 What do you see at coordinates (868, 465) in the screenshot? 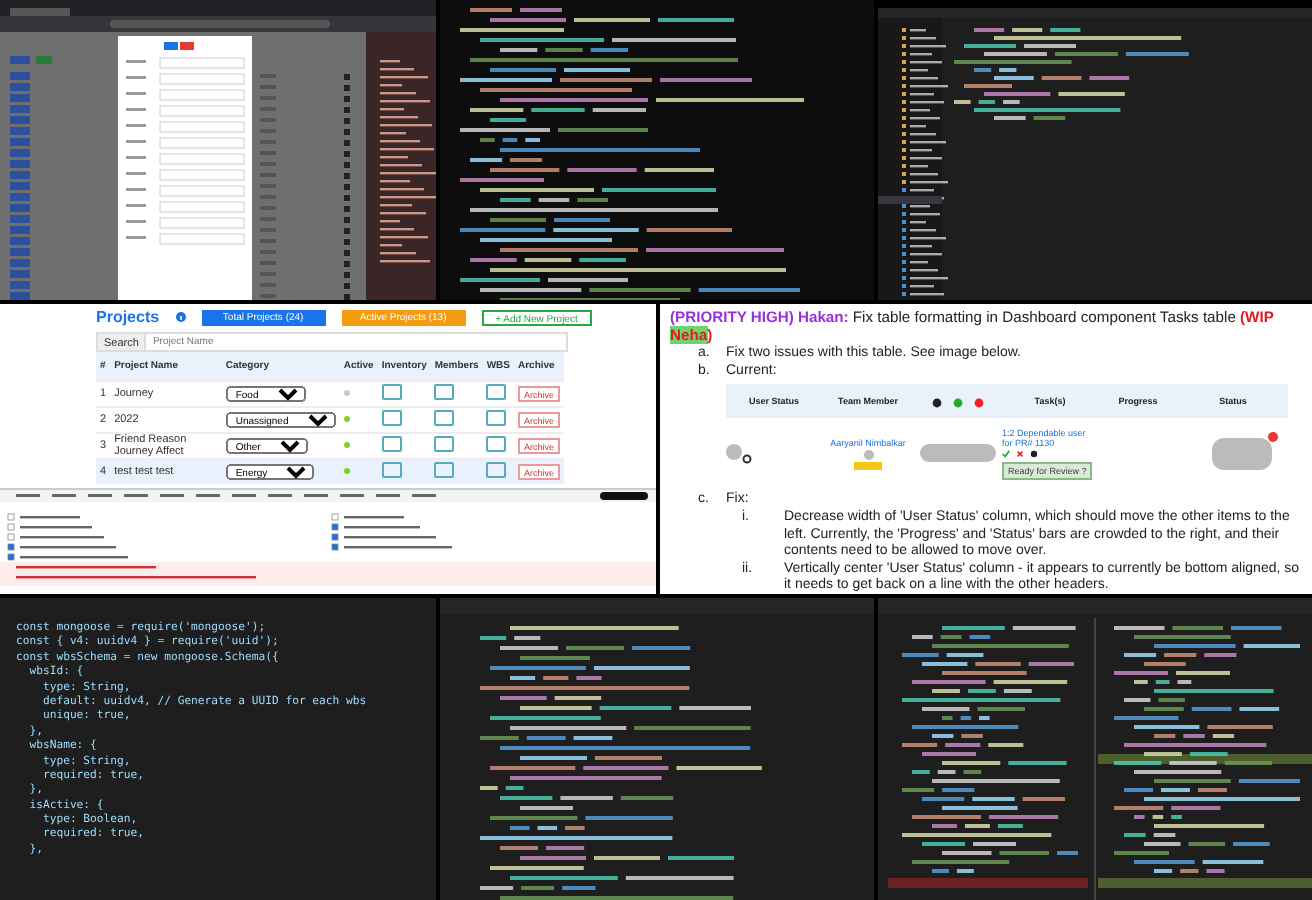
I see `badge-drawing` at bounding box center [868, 465].